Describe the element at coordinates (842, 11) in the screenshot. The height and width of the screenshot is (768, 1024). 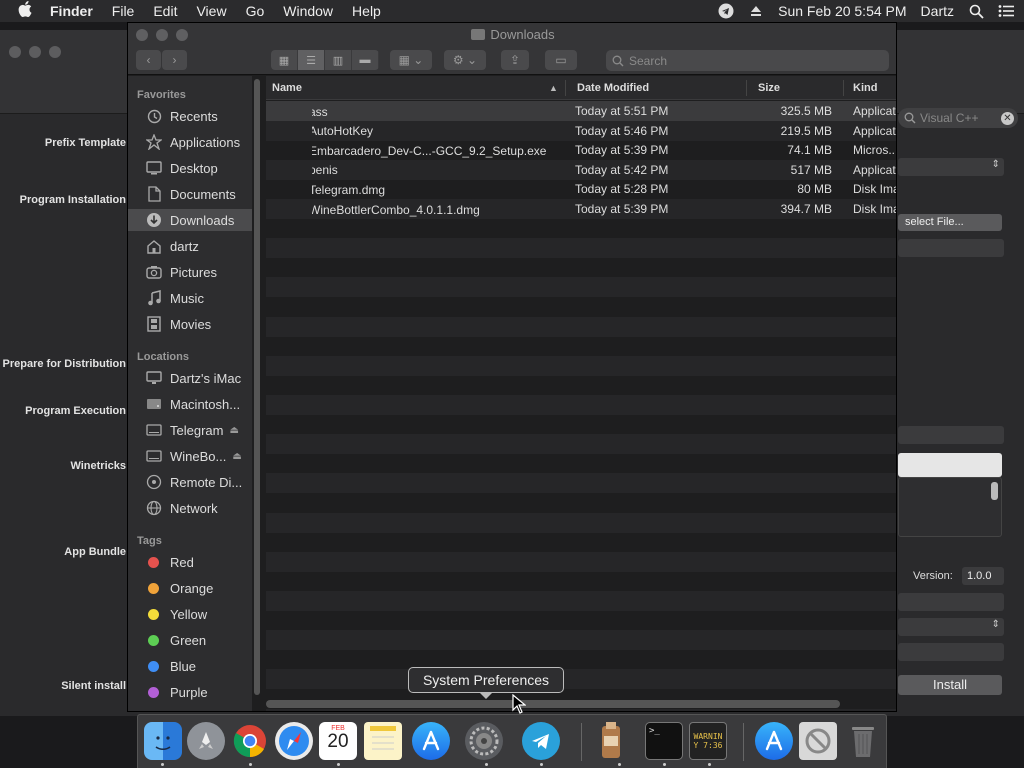
I see `menubar-clock: Sun Feb 20 5:54 PM` at that location.